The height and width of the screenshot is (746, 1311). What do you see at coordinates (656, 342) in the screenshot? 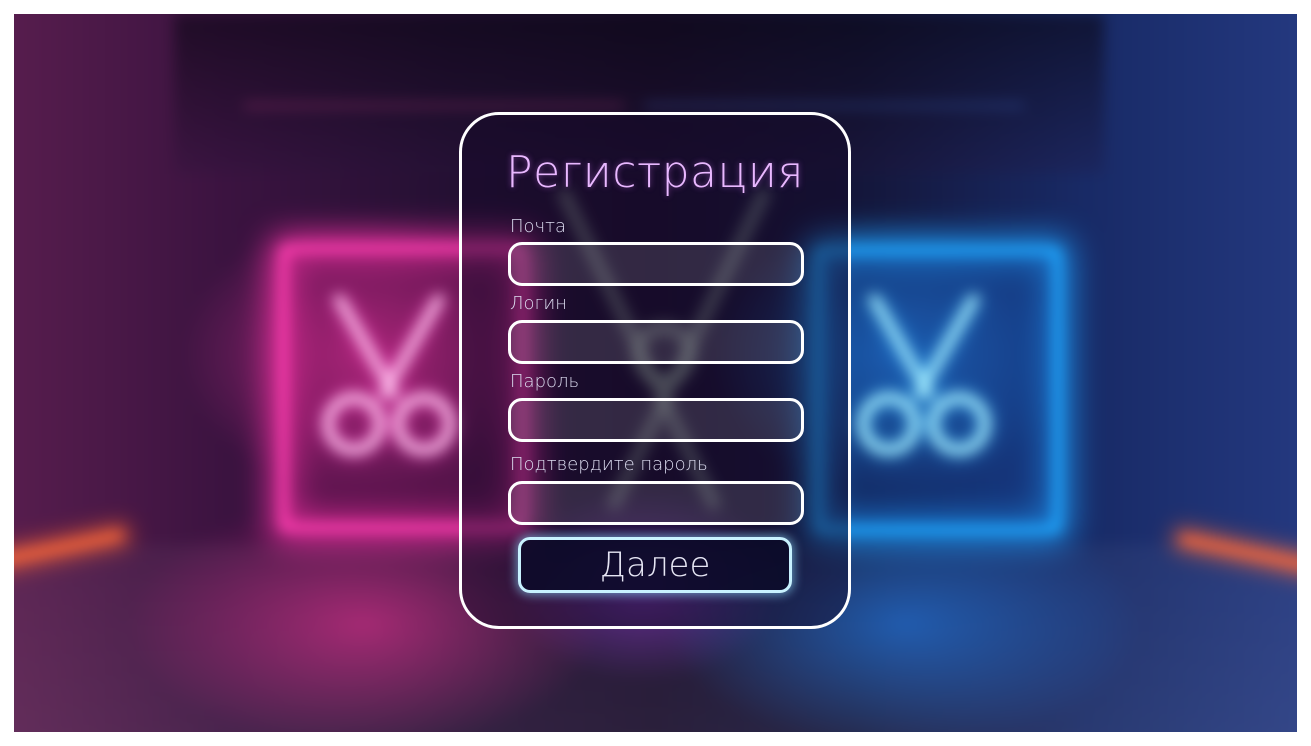
I see `login-field` at bounding box center [656, 342].